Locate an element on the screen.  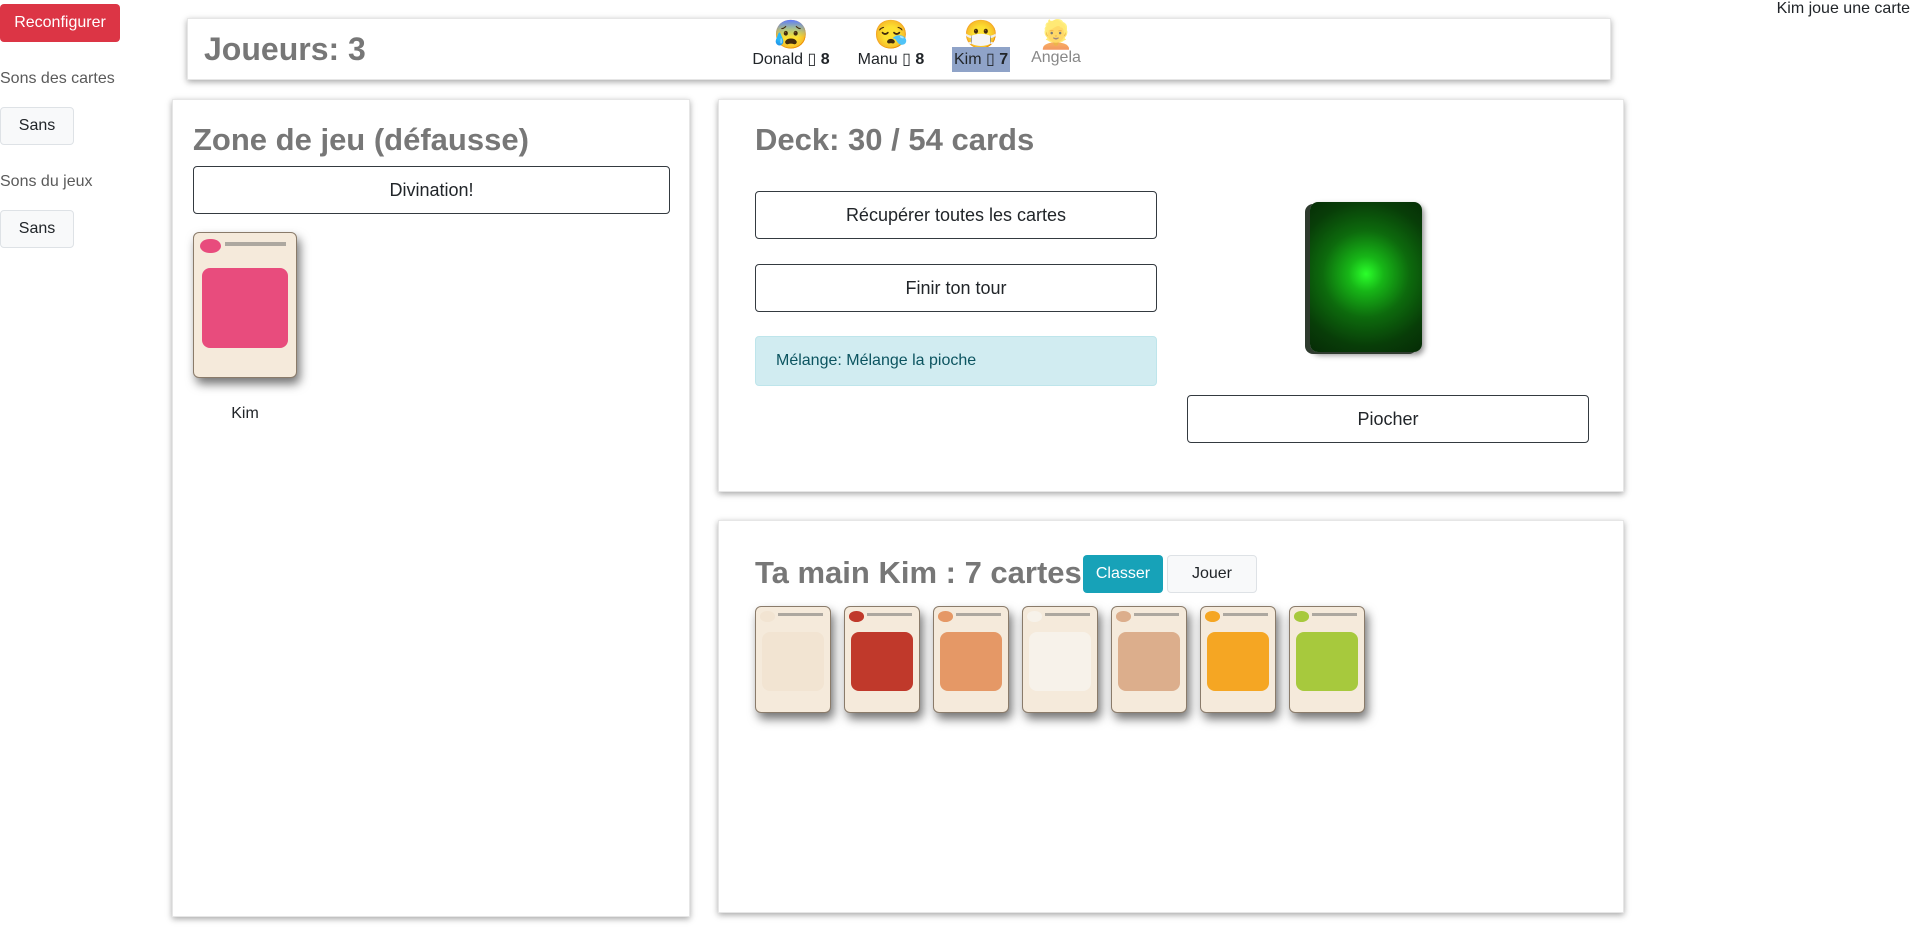
nope-card is located at coordinates (882, 659).